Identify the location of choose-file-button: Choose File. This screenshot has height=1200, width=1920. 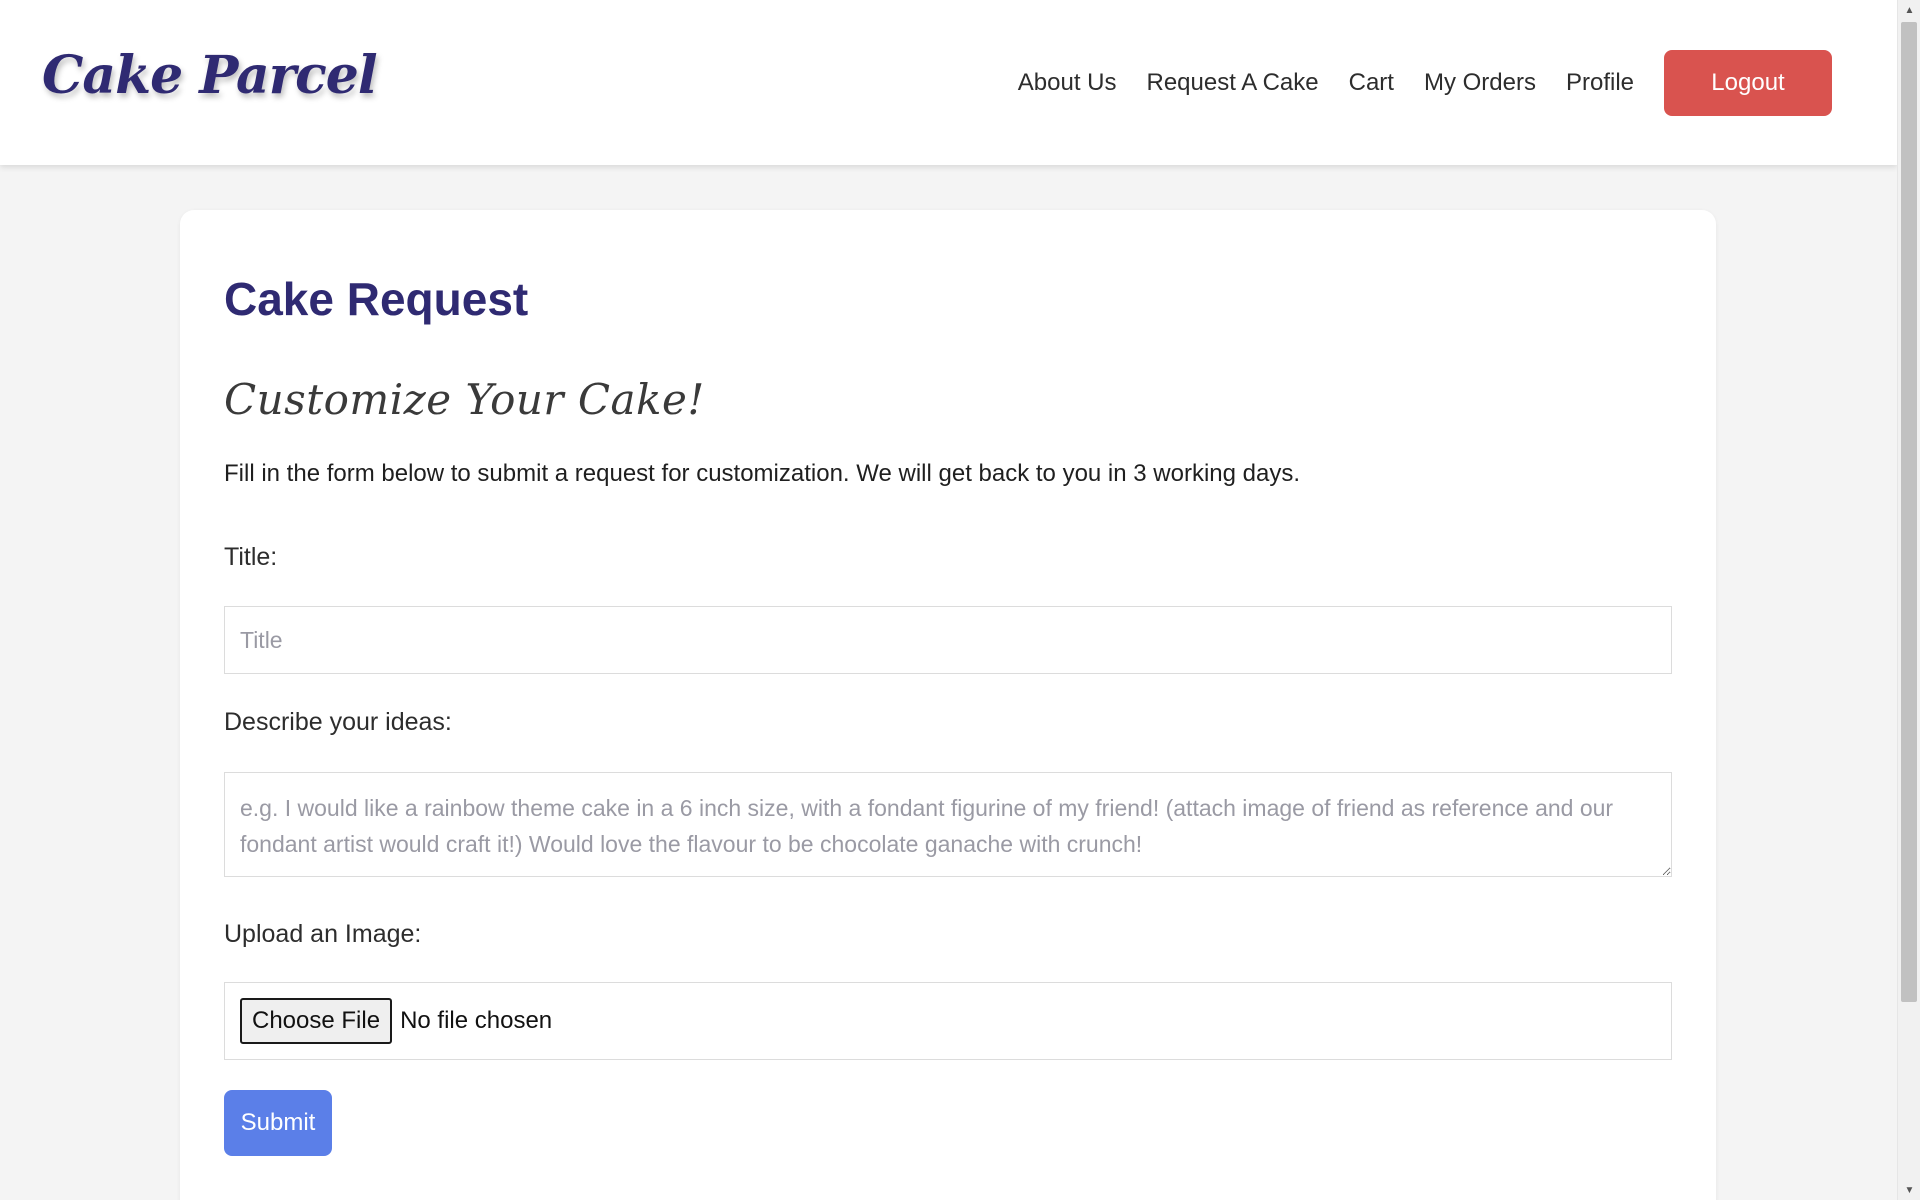
(316, 1021).